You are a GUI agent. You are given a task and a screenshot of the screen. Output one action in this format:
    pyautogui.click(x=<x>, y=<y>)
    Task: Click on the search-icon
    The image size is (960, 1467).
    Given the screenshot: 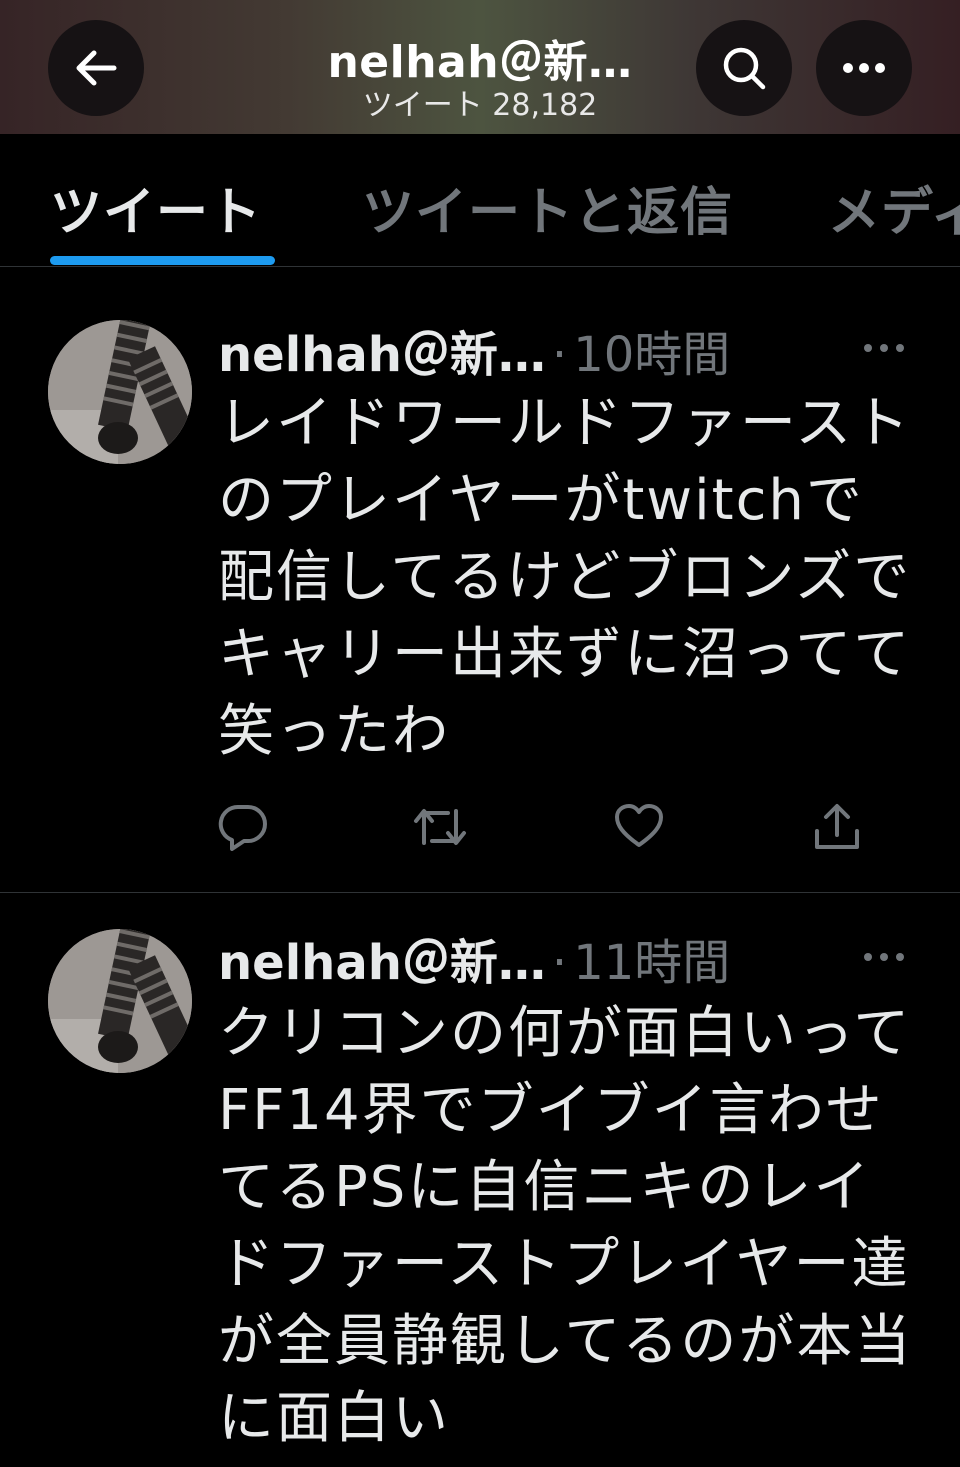 What is the action you would take?
    pyautogui.click(x=744, y=68)
    